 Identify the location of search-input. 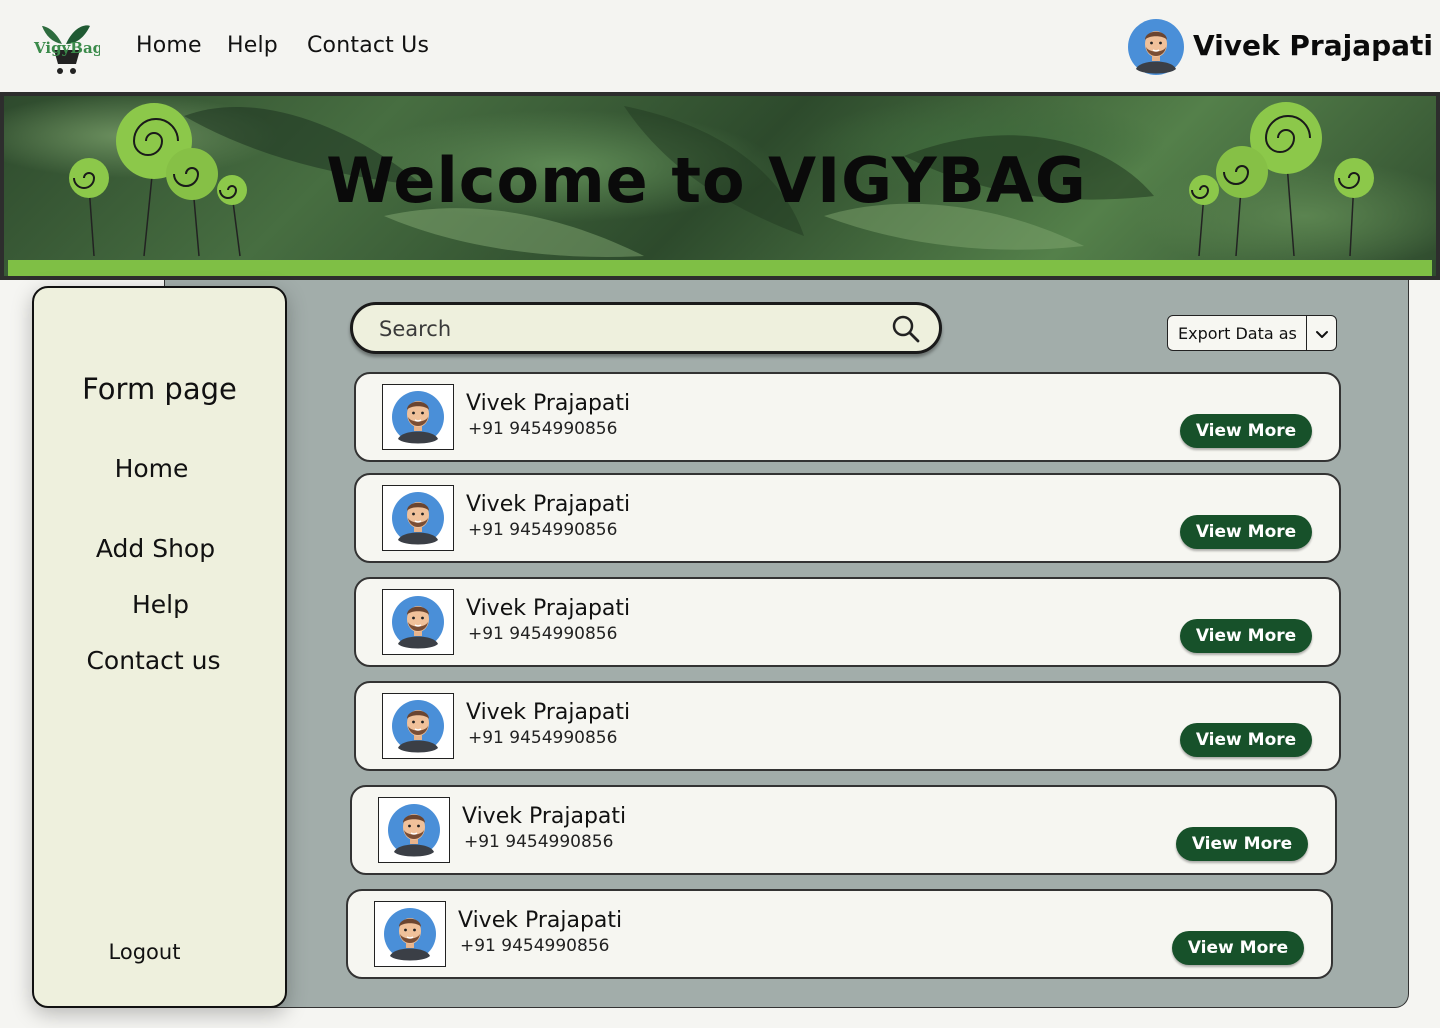
(619, 329).